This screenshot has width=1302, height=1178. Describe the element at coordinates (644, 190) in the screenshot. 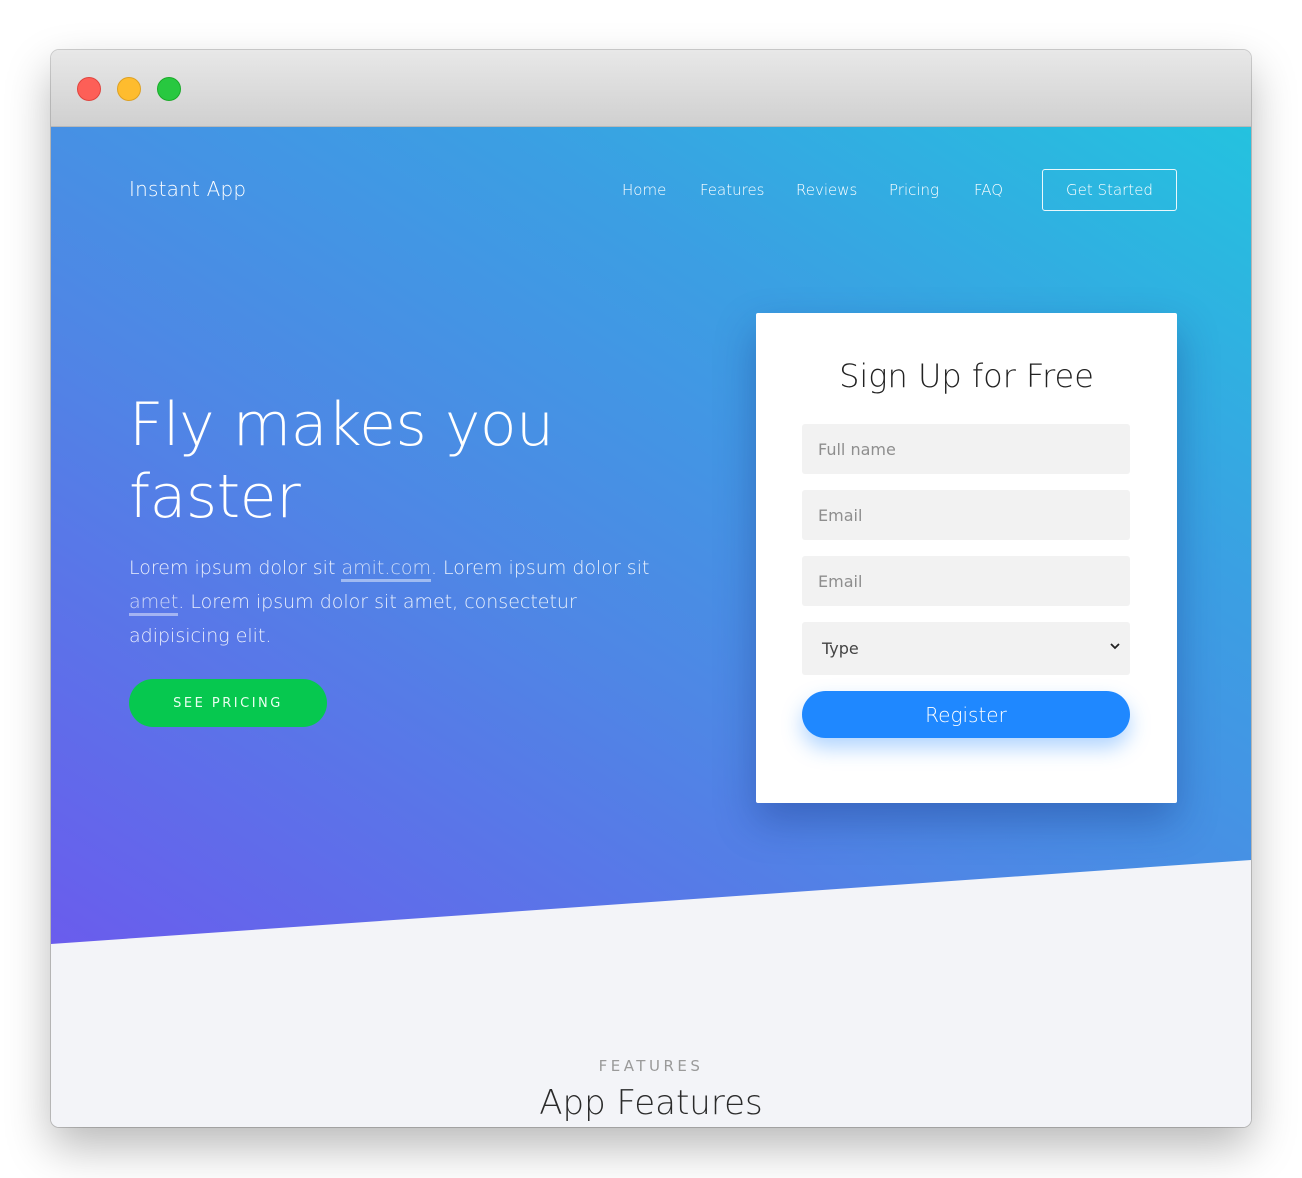

I see `nav-home: Home` at that location.